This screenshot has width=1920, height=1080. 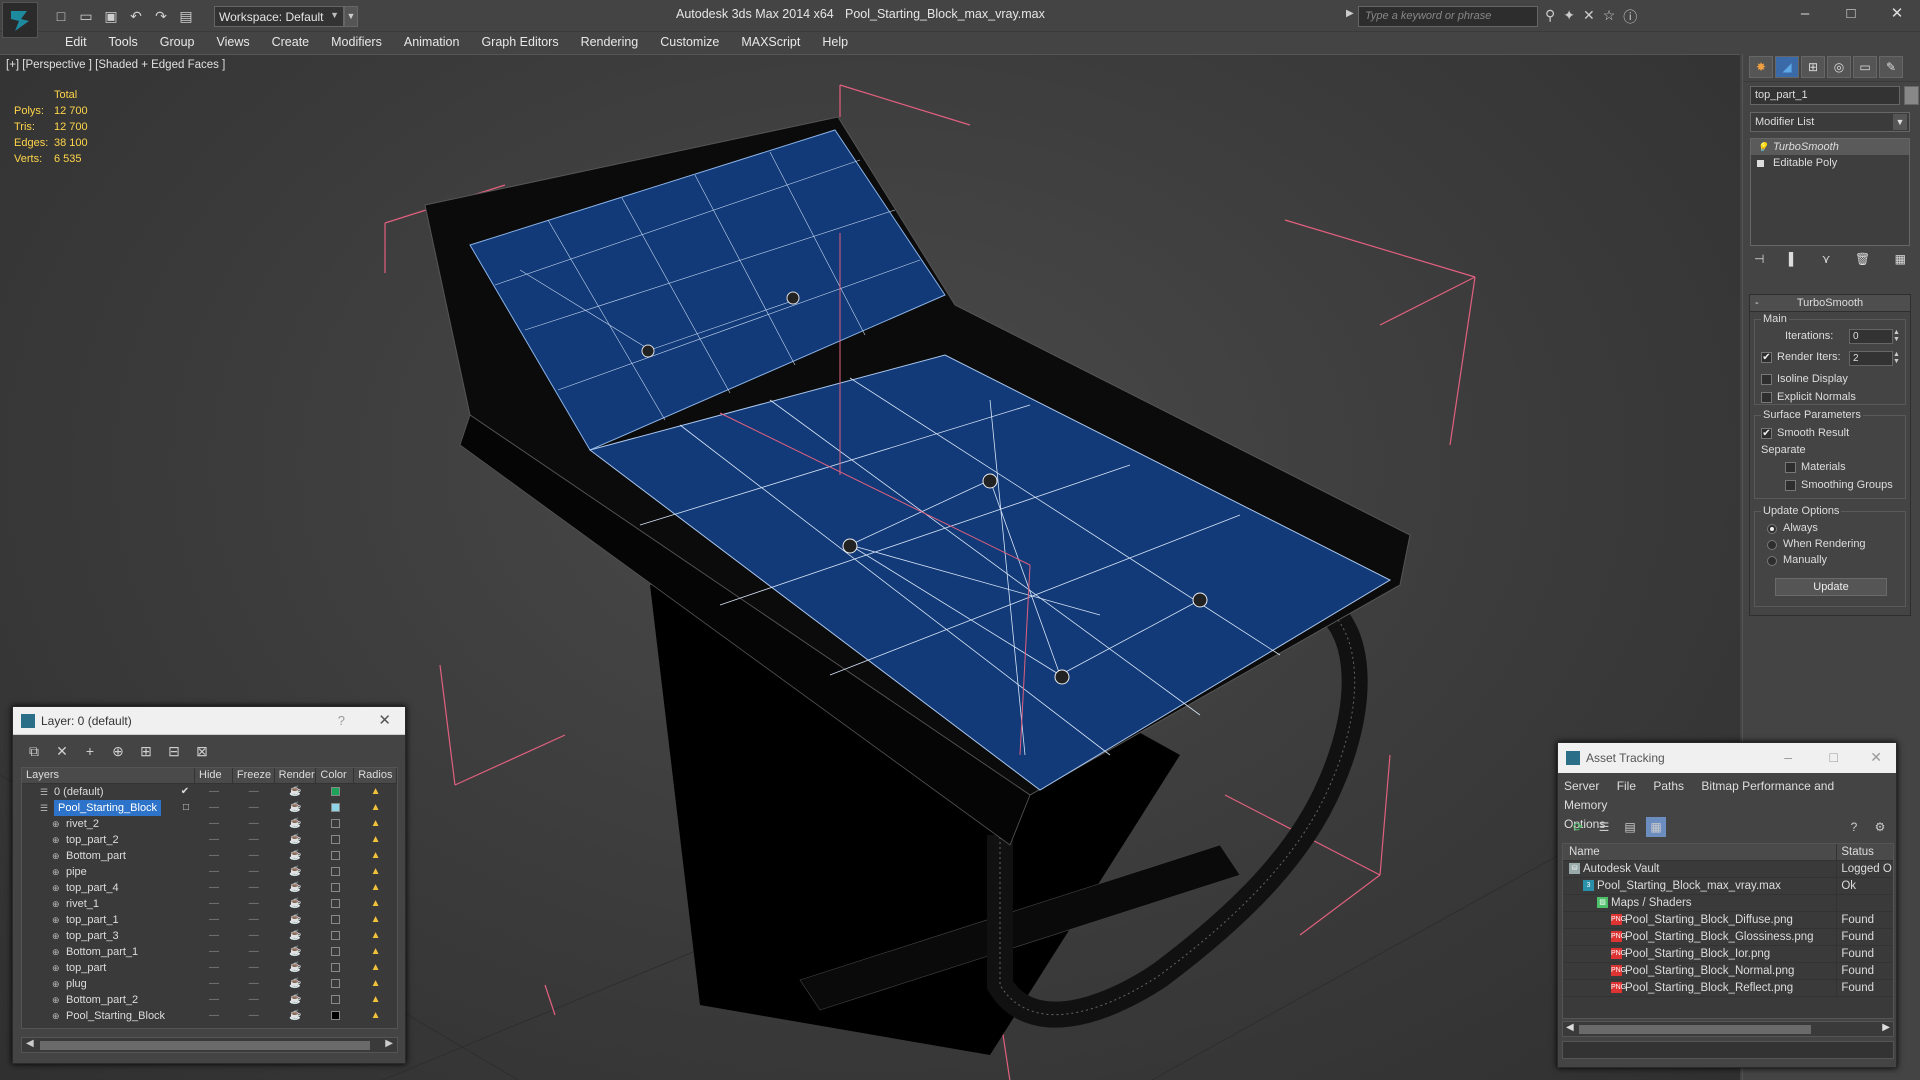 I want to click on iterations-spinner: 0 ▲ ▼, so click(x=1874, y=336).